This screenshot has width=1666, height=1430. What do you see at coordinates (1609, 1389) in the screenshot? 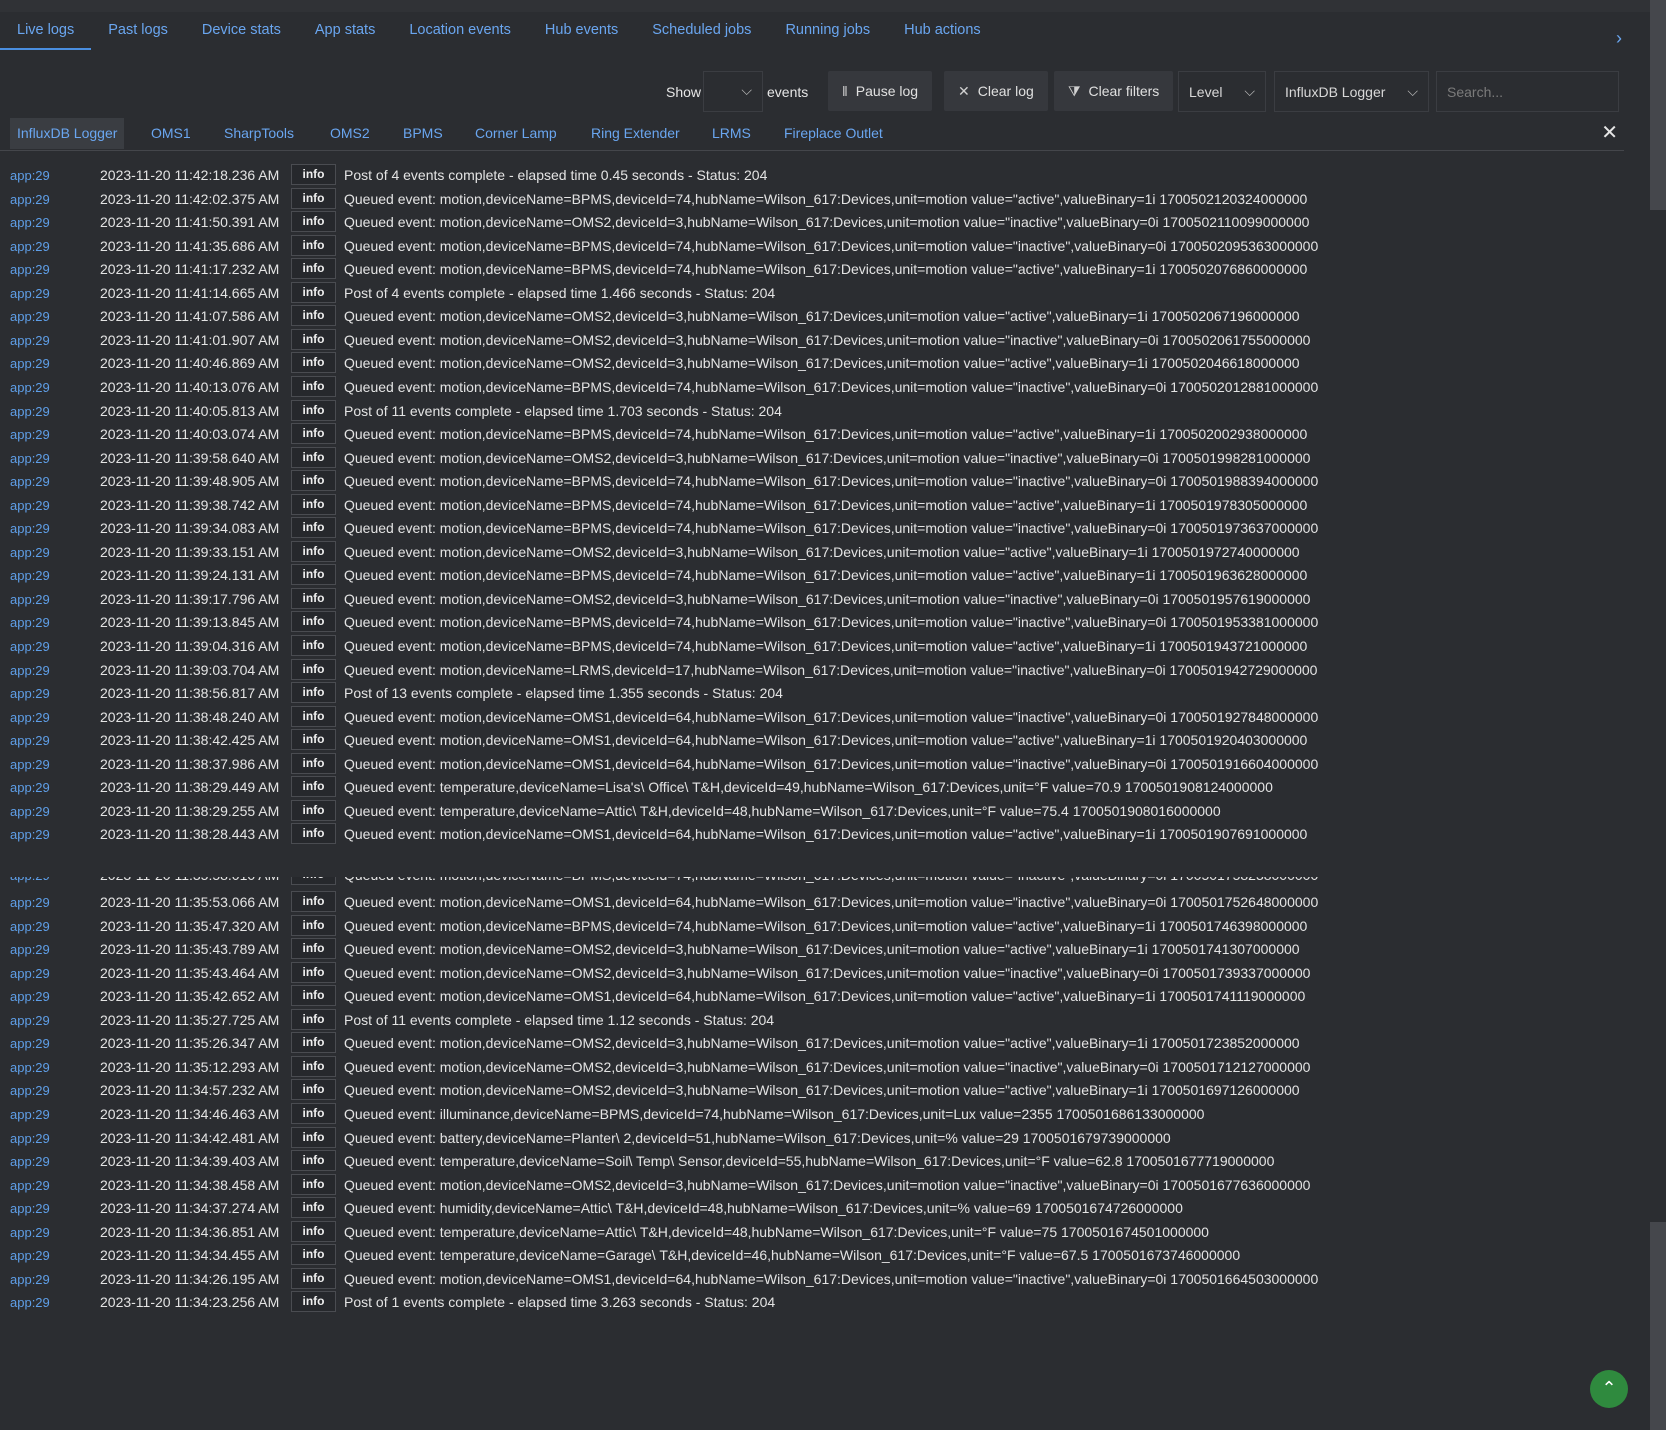
I see `scroll-to-top-button: ⌃` at bounding box center [1609, 1389].